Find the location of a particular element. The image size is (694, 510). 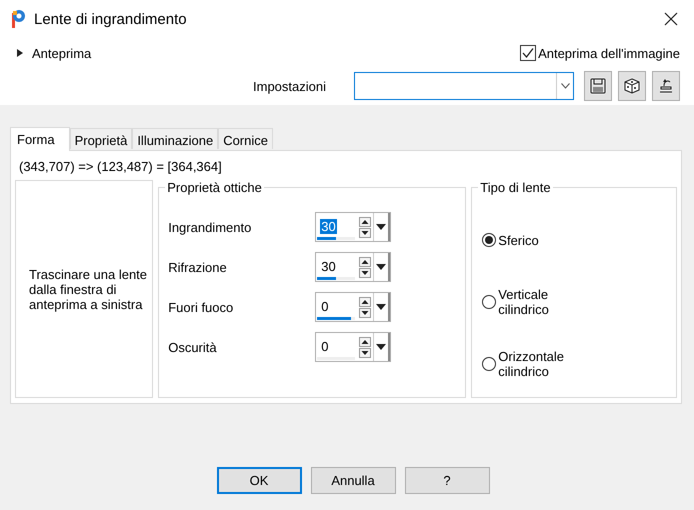

checkbox-label: Anteprima dell'immagine is located at coordinates (609, 53).